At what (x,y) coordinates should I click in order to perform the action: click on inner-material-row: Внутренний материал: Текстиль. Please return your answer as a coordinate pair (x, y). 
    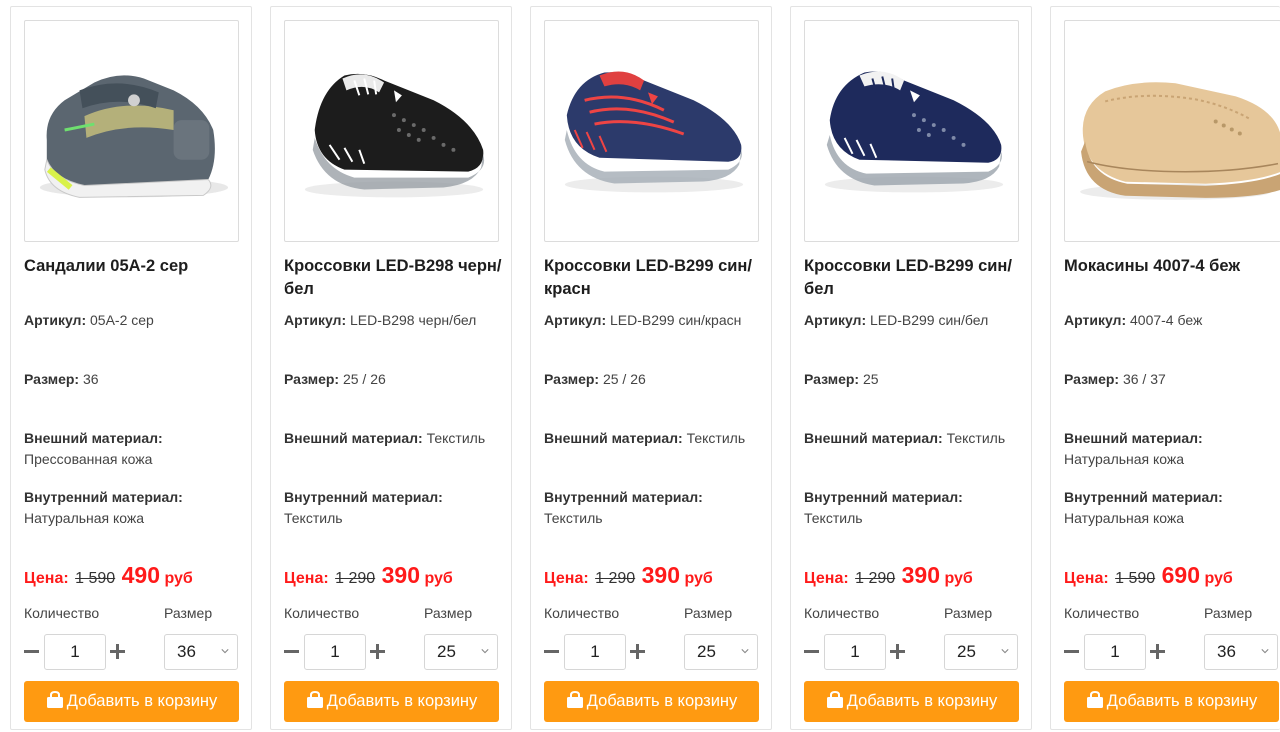
    Looking at the image, I should click on (399, 508).